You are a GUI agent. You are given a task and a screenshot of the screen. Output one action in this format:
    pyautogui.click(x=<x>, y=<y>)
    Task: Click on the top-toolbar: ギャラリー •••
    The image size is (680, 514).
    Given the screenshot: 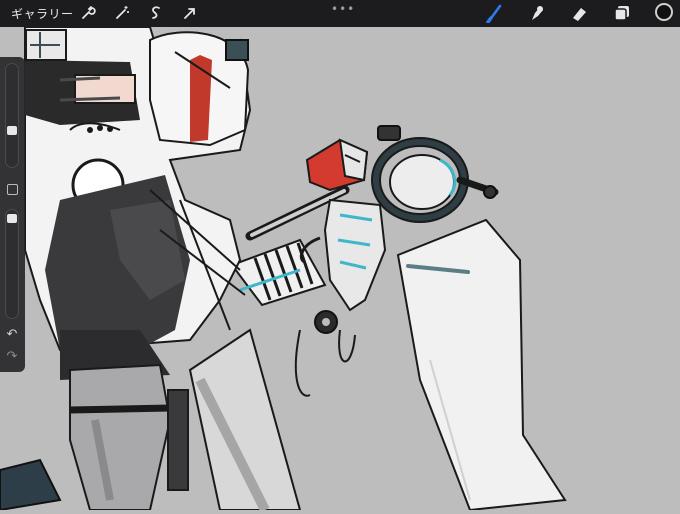 What is the action you would take?
    pyautogui.click(x=340, y=13)
    